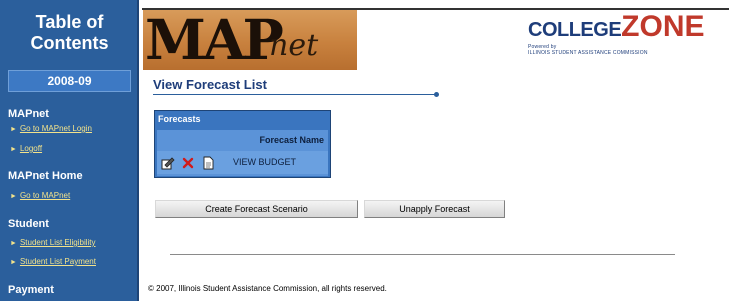  Describe the element at coordinates (294, 45) in the screenshot. I see `logo-text-net: net` at that location.